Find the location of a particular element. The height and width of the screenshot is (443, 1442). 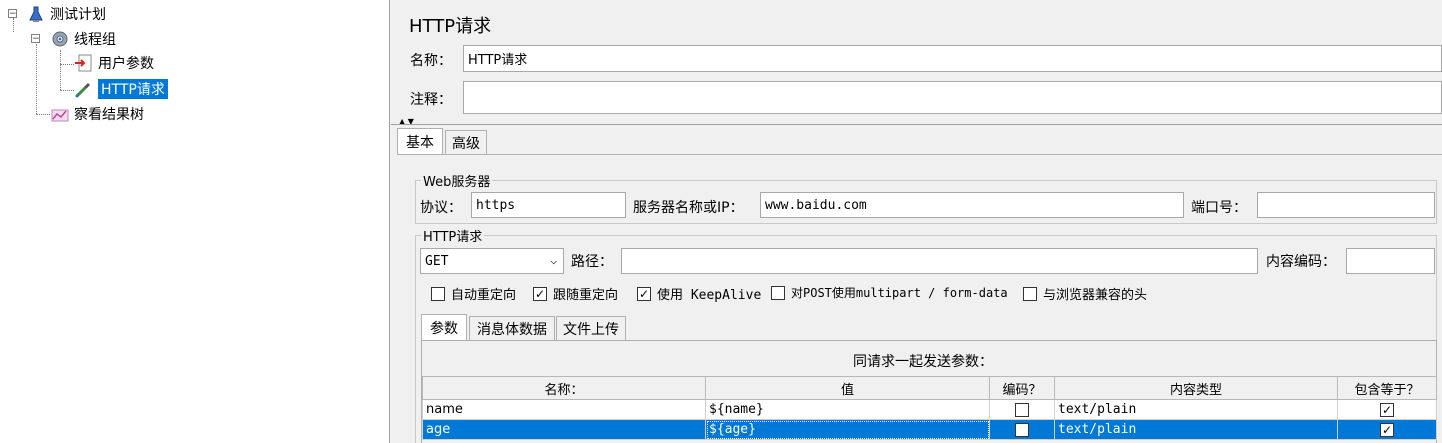

tab-basic: 基本 is located at coordinates (420, 141).